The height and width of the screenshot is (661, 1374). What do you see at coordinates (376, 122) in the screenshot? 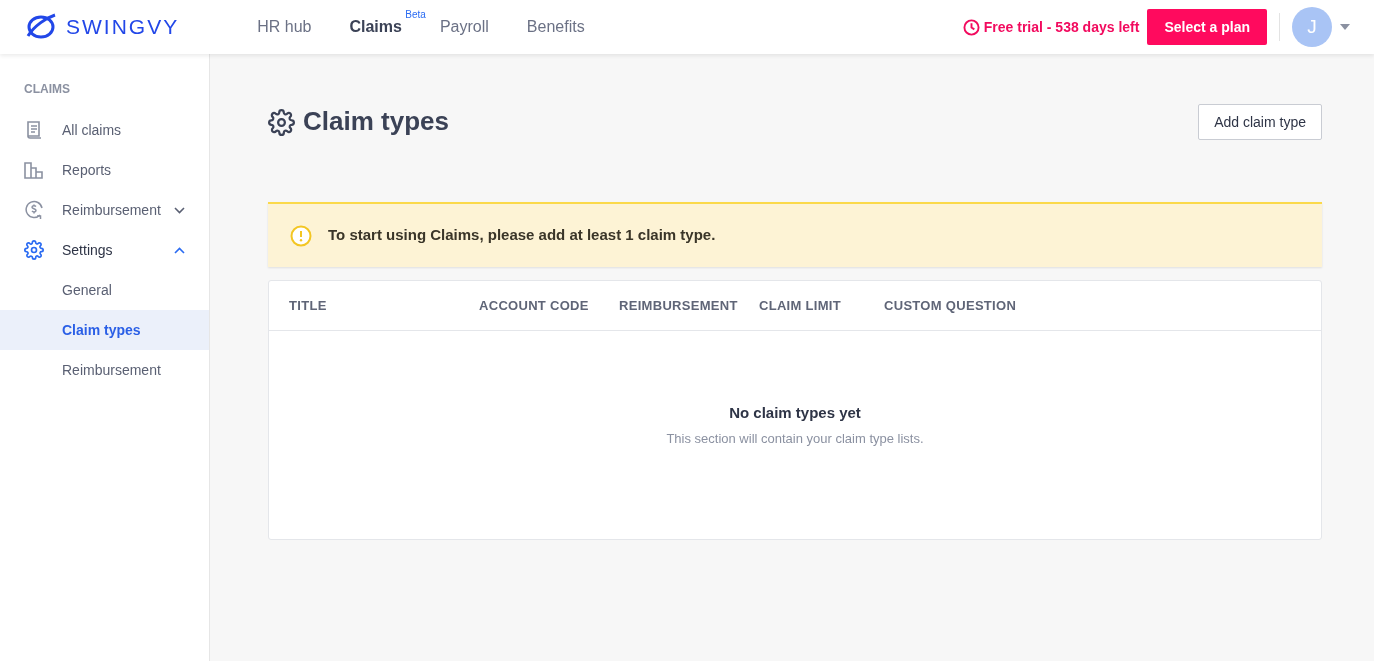
I see `page-title: Claim types` at bounding box center [376, 122].